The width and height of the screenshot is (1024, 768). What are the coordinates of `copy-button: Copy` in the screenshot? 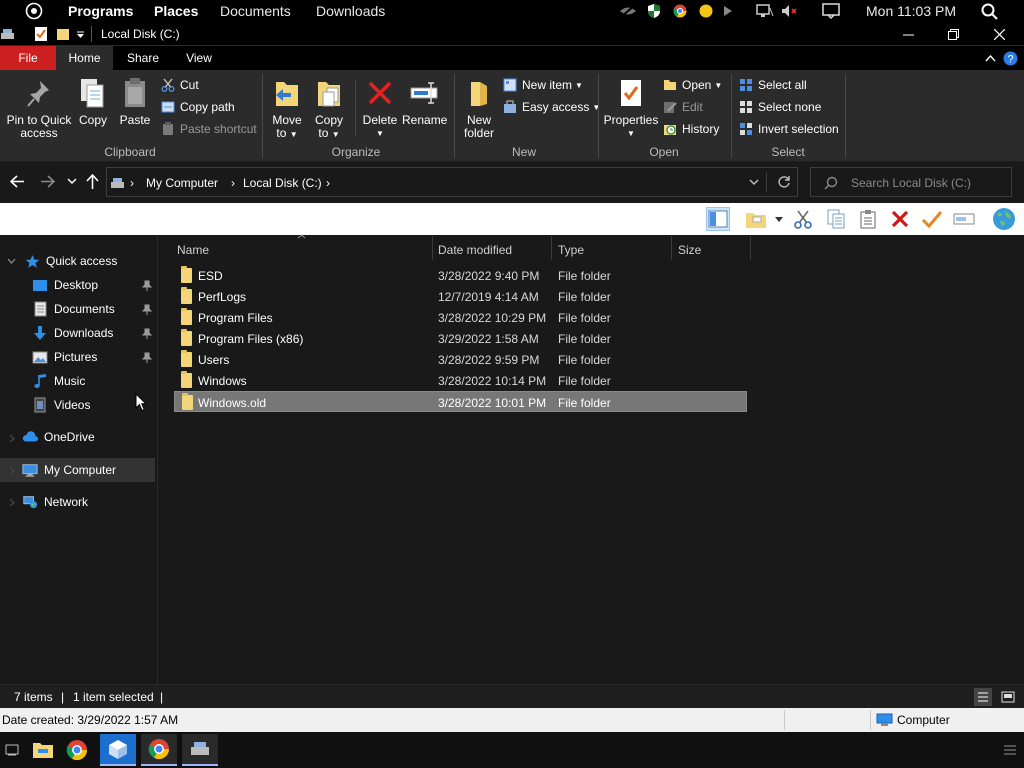 It's located at (93, 101).